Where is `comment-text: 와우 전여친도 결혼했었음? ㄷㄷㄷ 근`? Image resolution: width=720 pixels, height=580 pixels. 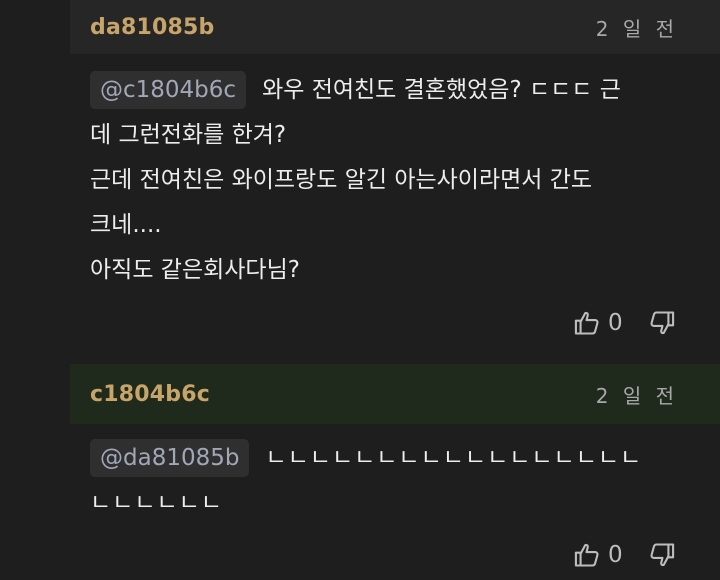
comment-text: 와우 전여친도 결혼했었음? ㄷㄷㄷ 근 is located at coordinates (441, 90).